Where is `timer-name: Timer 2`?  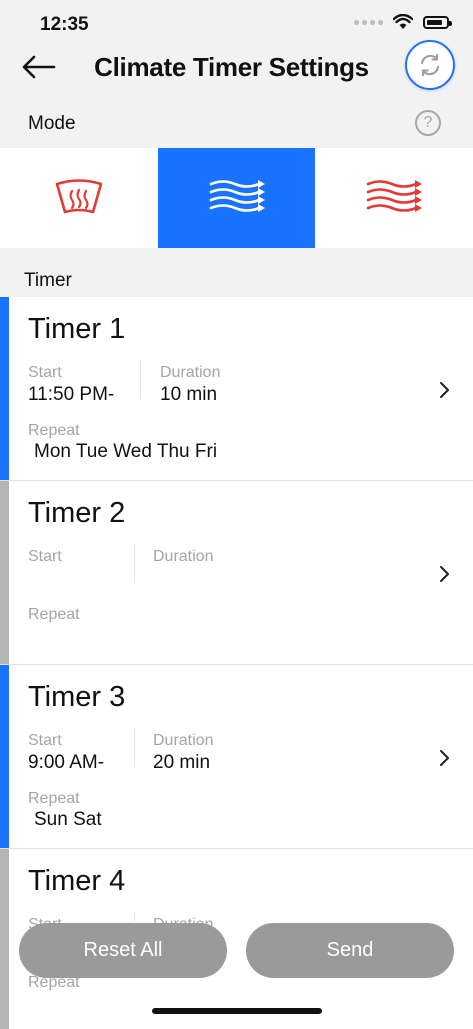 timer-name: Timer 2 is located at coordinates (77, 513).